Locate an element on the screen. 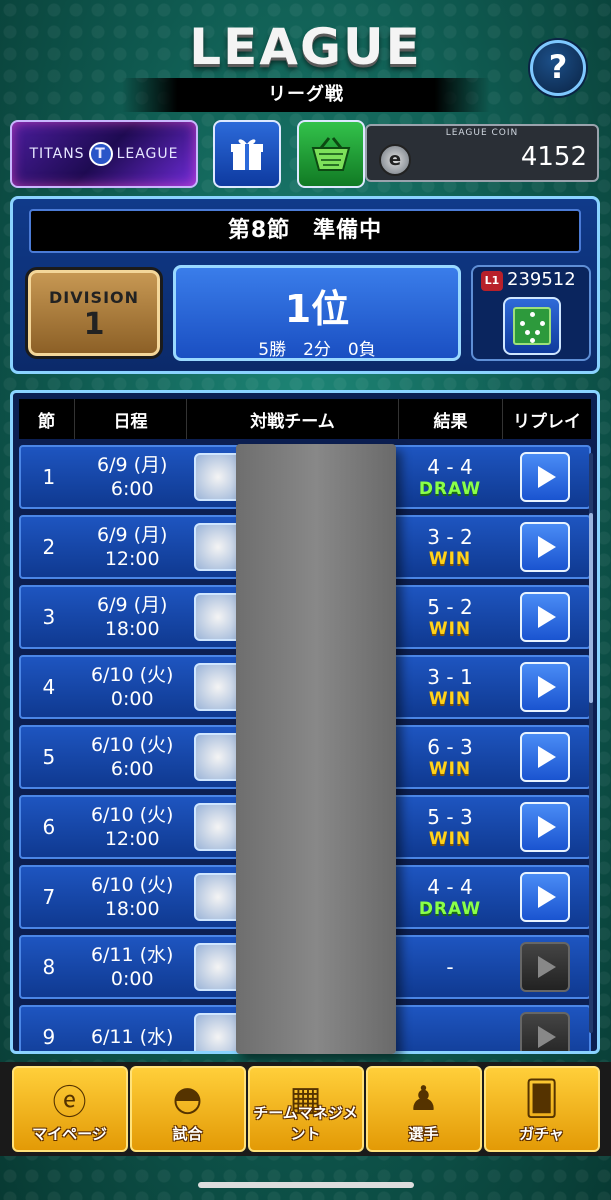 The width and height of the screenshot is (611, 1200). header-result: 結果 is located at coordinates (451, 419).